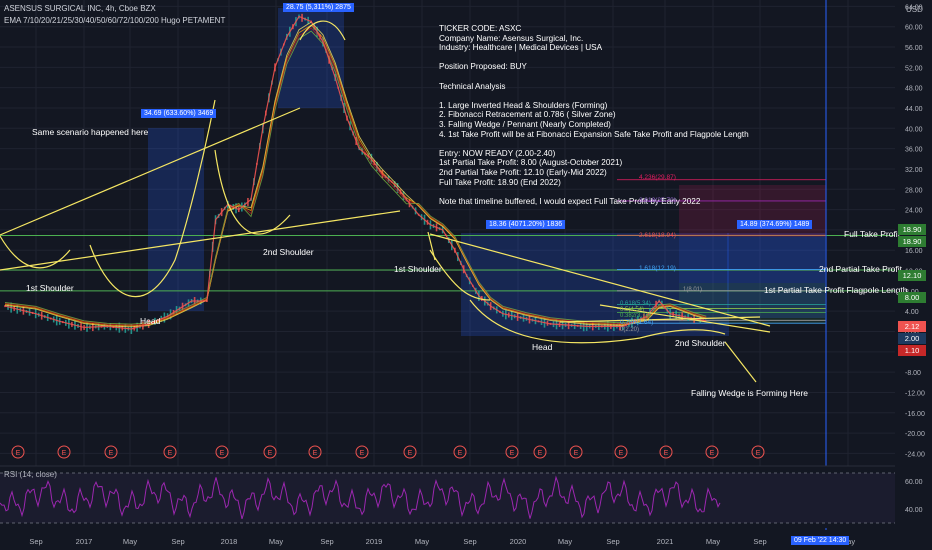  Describe the element at coordinates (752, 260) in the screenshot. I see `fib-zone` at that location.